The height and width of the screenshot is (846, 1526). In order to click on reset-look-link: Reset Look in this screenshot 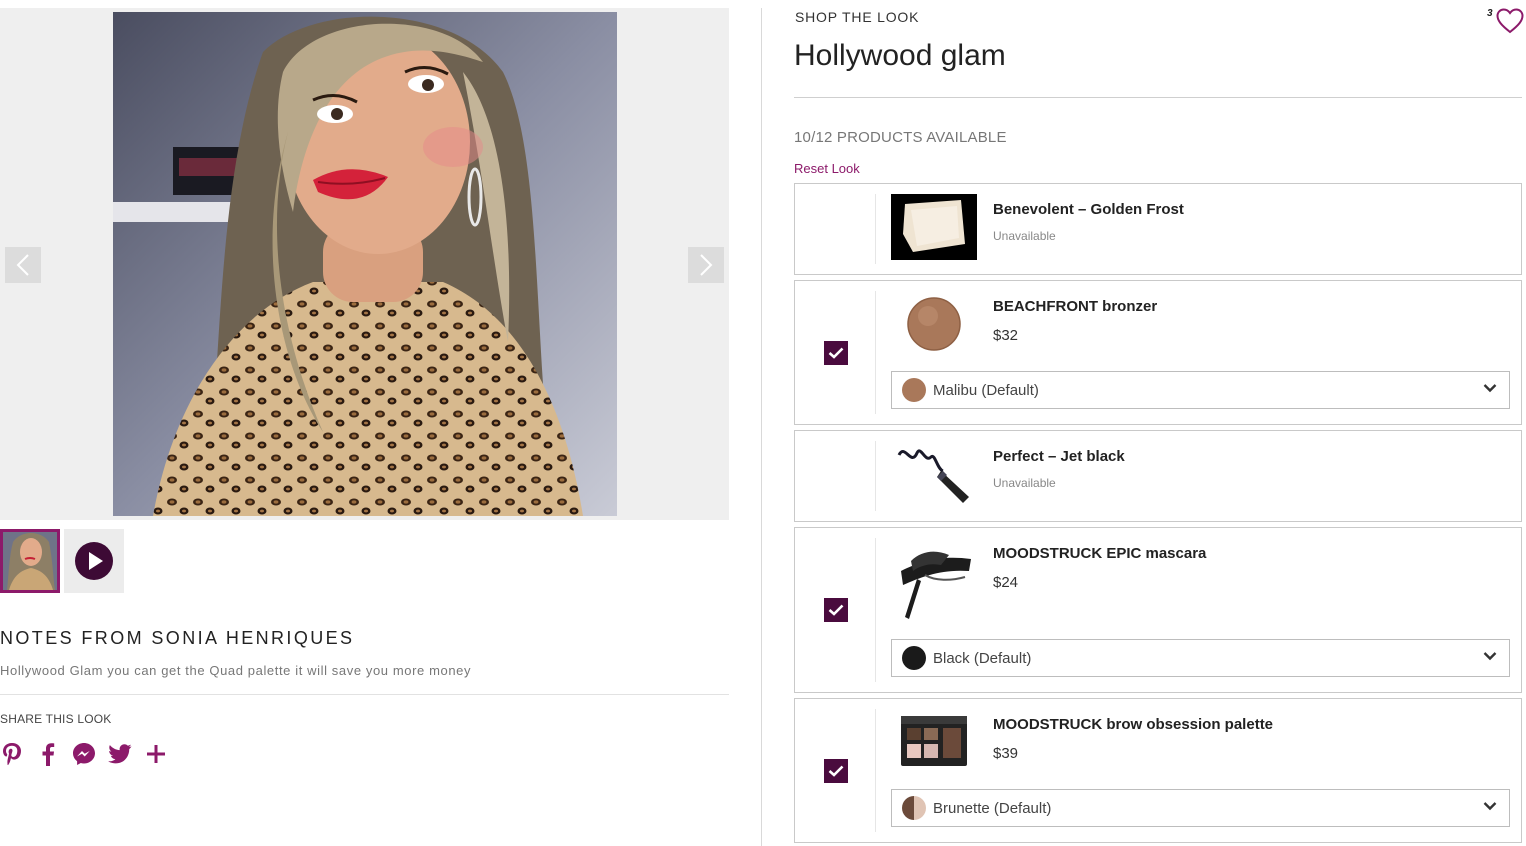, I will do `click(827, 168)`.